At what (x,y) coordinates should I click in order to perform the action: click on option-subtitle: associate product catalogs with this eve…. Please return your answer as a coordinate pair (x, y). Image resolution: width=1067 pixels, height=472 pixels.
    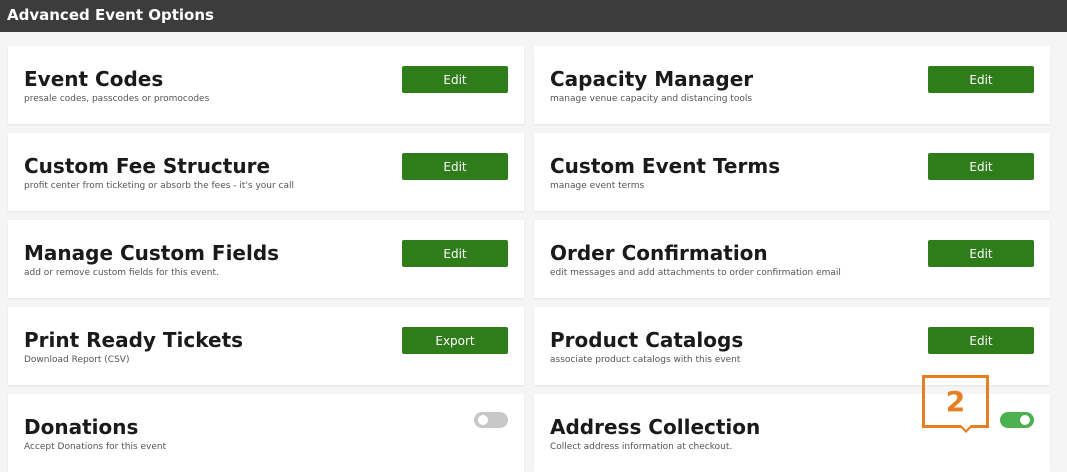
    Looking at the image, I should click on (645, 360).